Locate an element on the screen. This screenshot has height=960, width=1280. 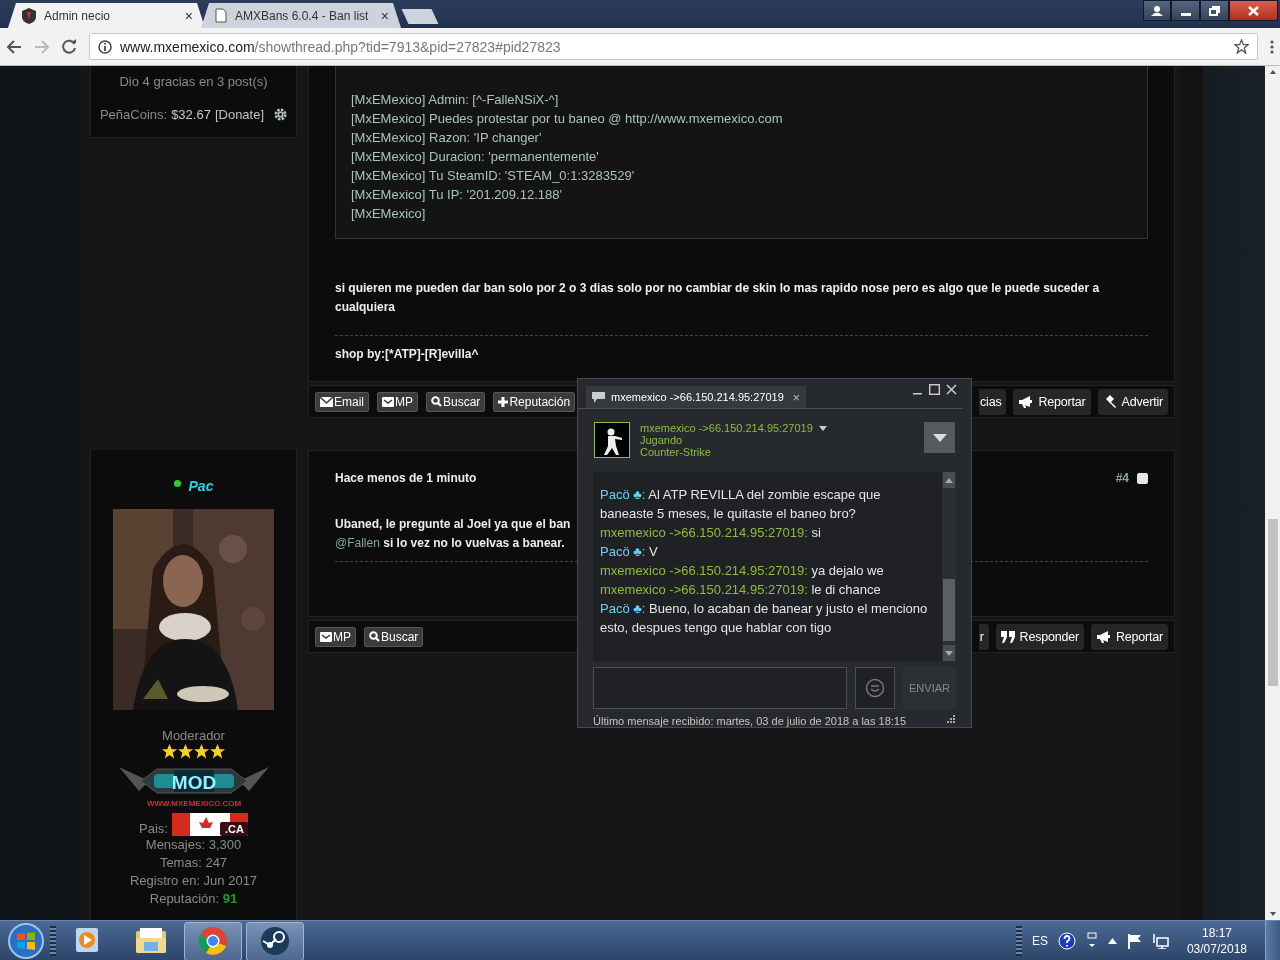
scroll-down-icon is located at coordinates (949, 653).